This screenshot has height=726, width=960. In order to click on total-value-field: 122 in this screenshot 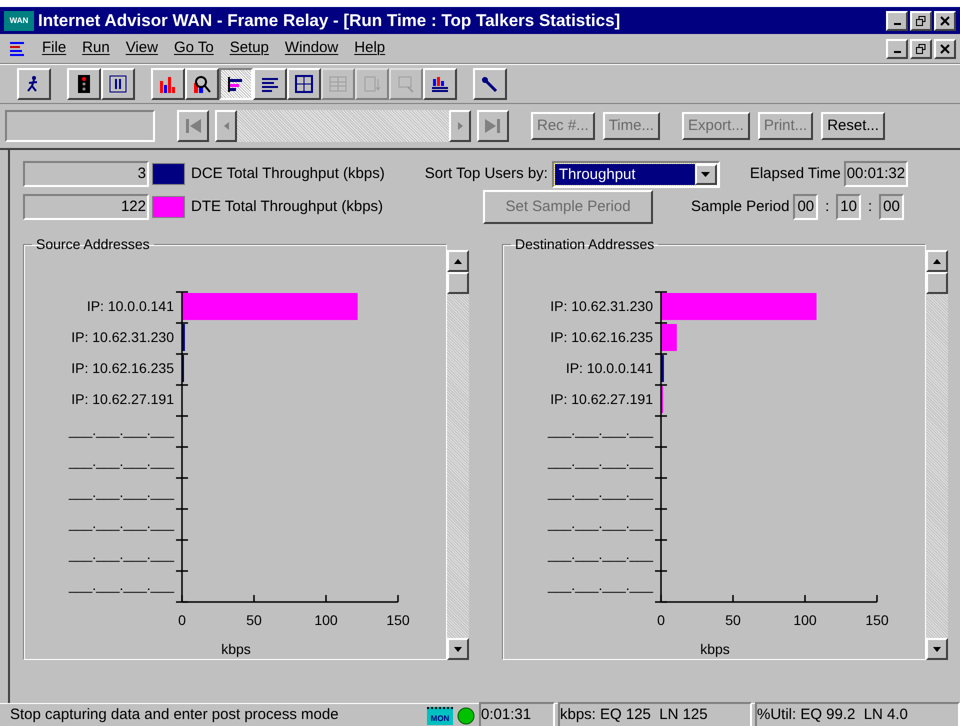, I will do `click(86, 207)`.